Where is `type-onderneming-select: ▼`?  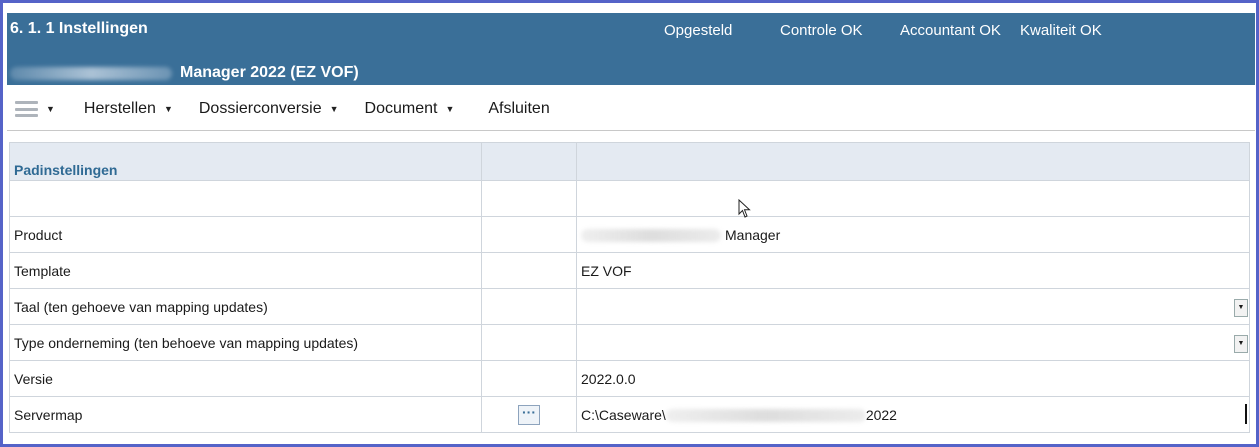
type-onderneming-select: ▼ is located at coordinates (913, 342).